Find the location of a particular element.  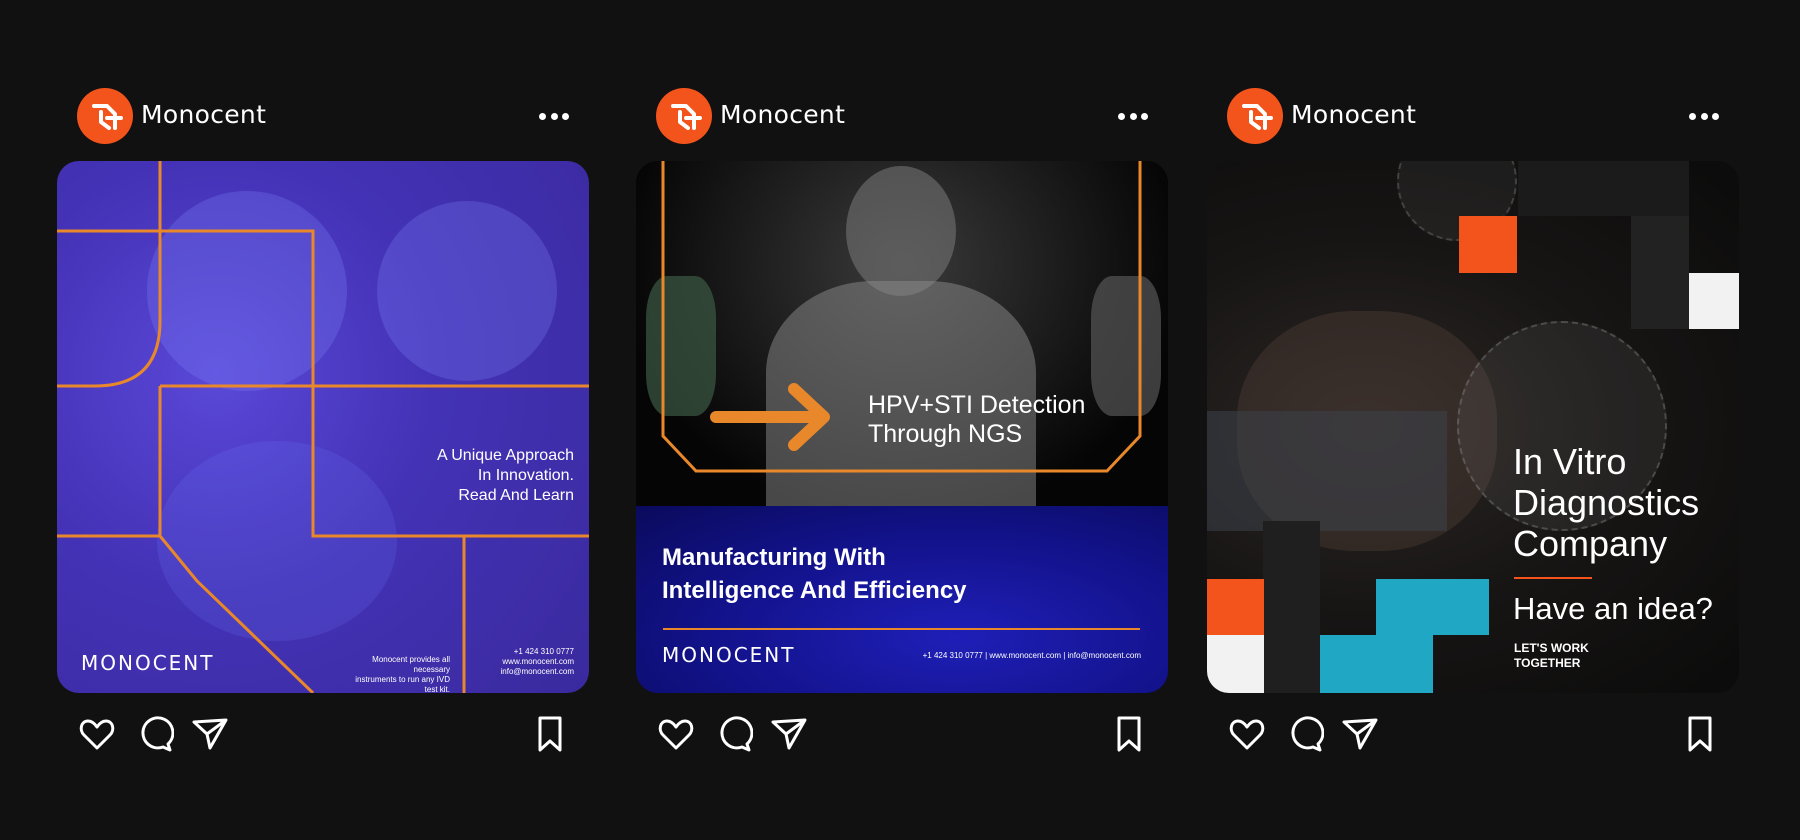

overlay-line: HPV+STI Detection is located at coordinates (977, 405).